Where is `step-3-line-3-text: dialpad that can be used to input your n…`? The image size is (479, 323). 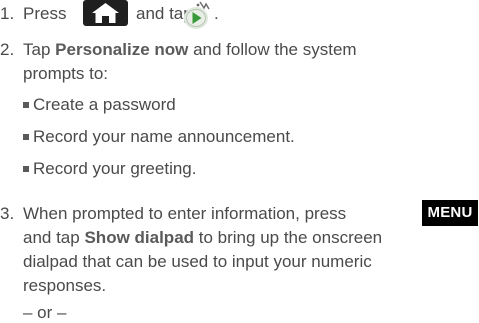
step-3-line-3-text: dialpad that can be used to input your n… is located at coordinates (197, 261).